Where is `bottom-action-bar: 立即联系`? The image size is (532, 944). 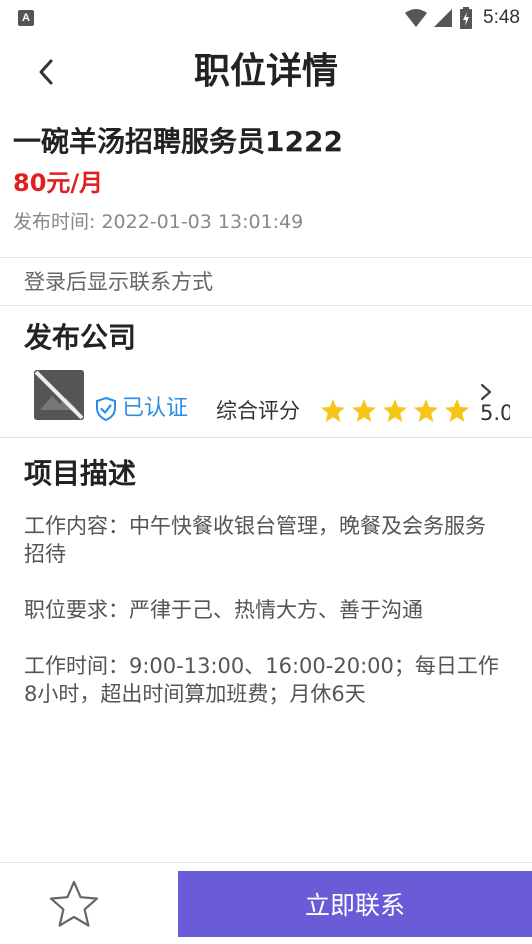 bottom-action-bar: 立即联系 is located at coordinates (266, 903).